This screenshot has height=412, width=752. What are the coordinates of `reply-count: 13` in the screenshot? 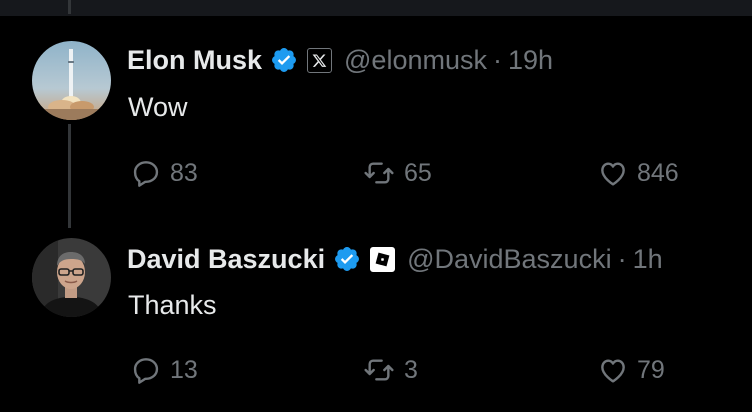 It's located at (184, 369).